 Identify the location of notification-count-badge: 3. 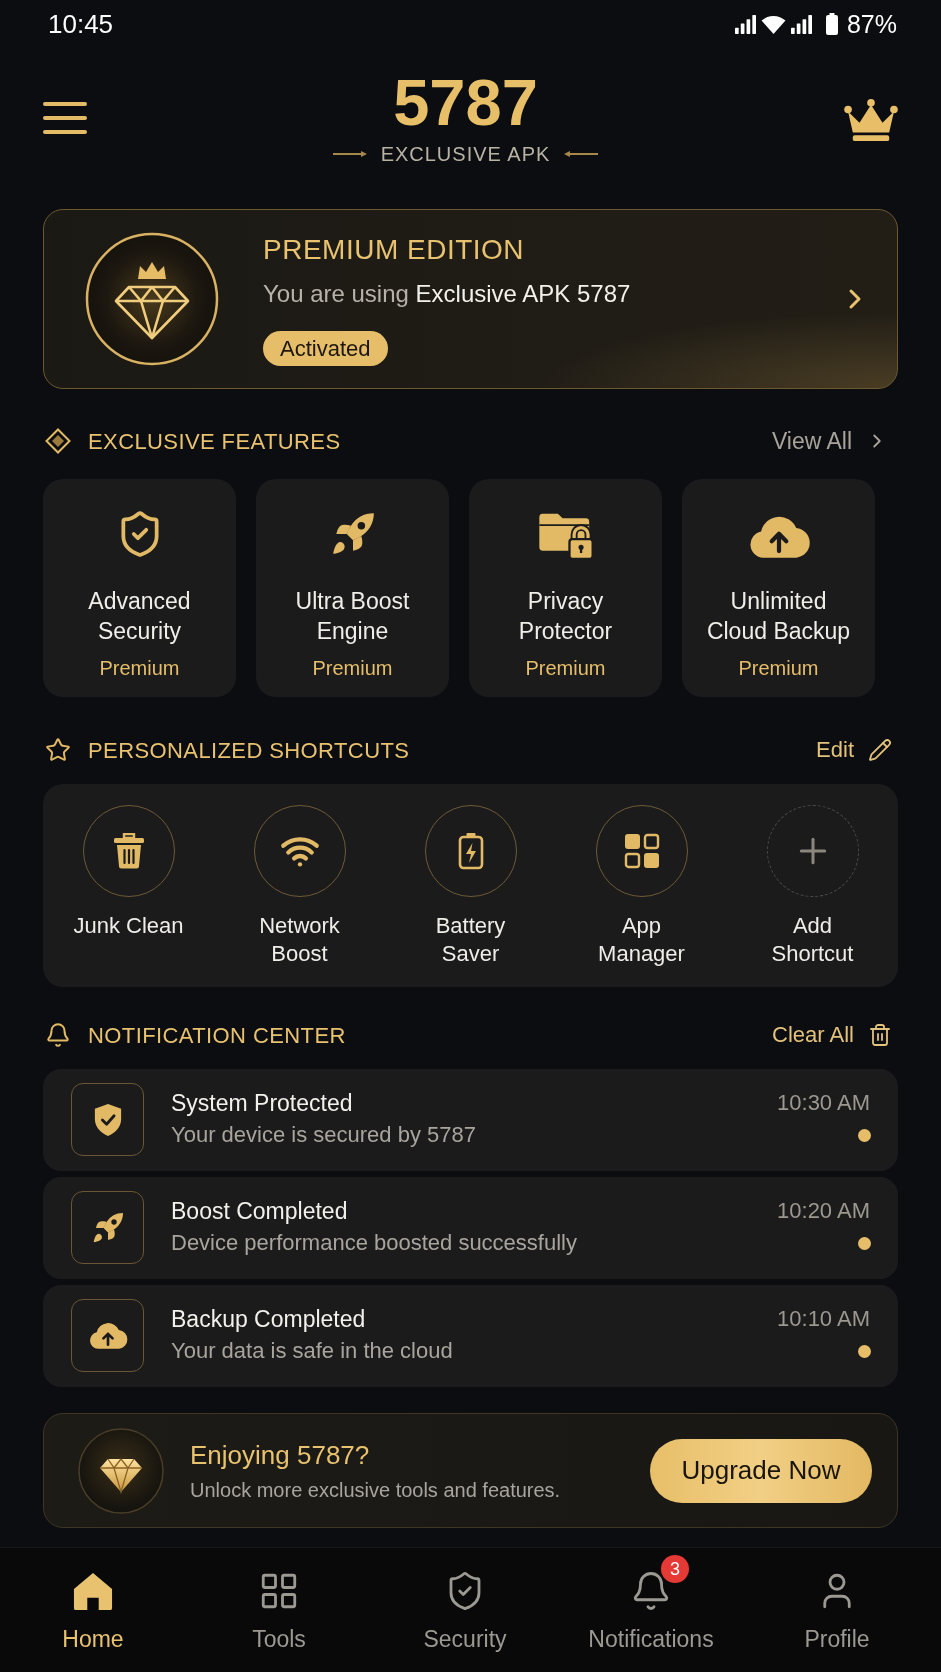
(675, 1569).